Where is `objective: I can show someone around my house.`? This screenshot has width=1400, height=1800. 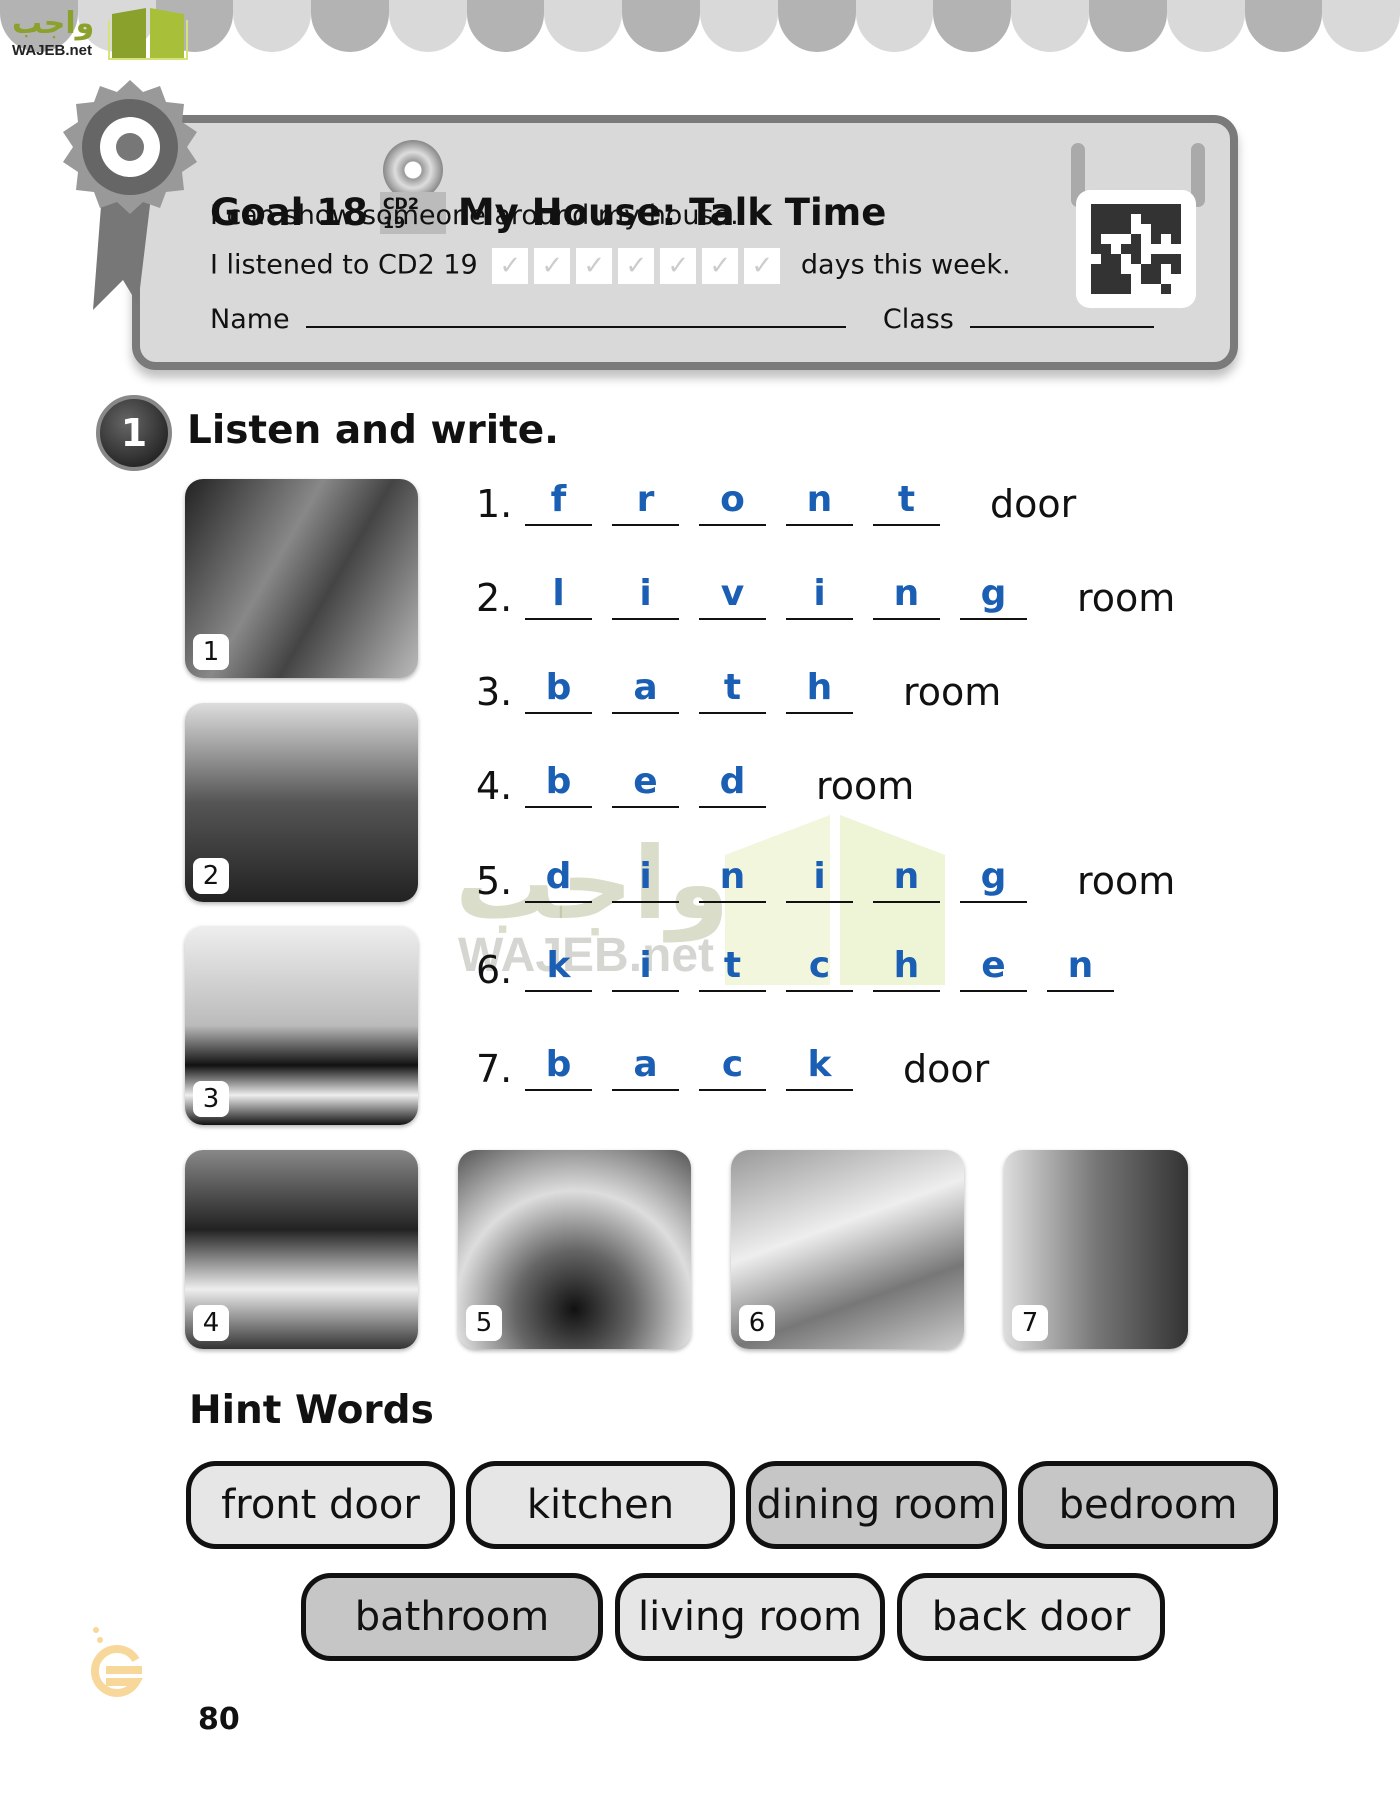
objective: I can show someone around my house. is located at coordinates (474, 215).